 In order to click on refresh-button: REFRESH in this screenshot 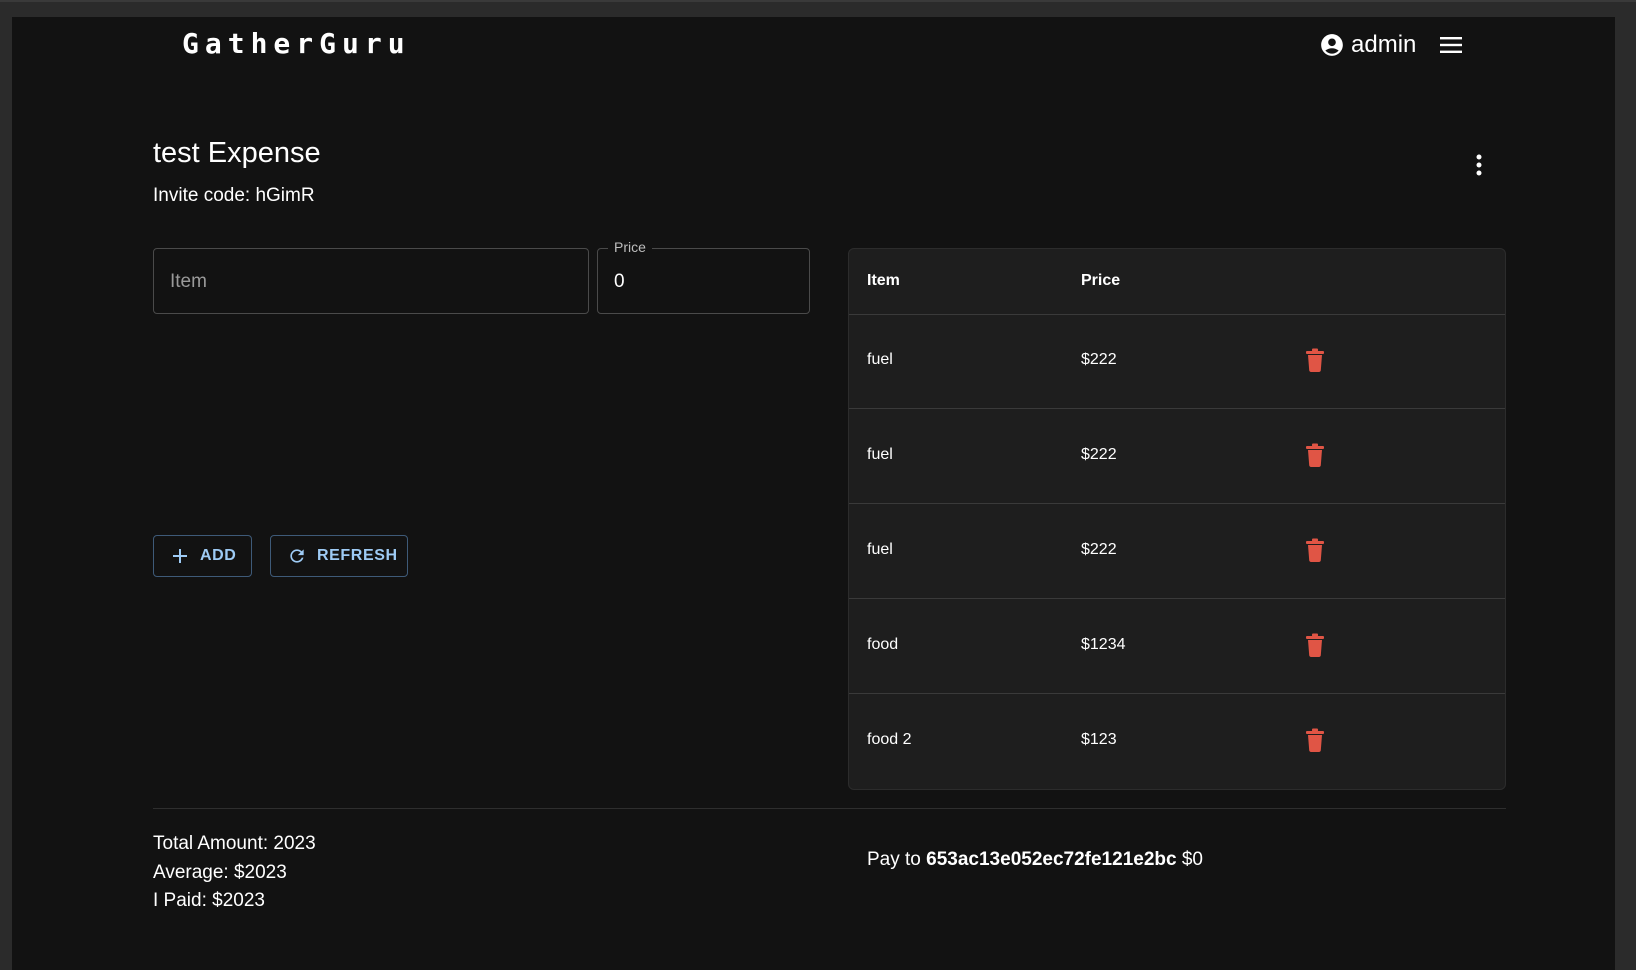, I will do `click(339, 556)`.